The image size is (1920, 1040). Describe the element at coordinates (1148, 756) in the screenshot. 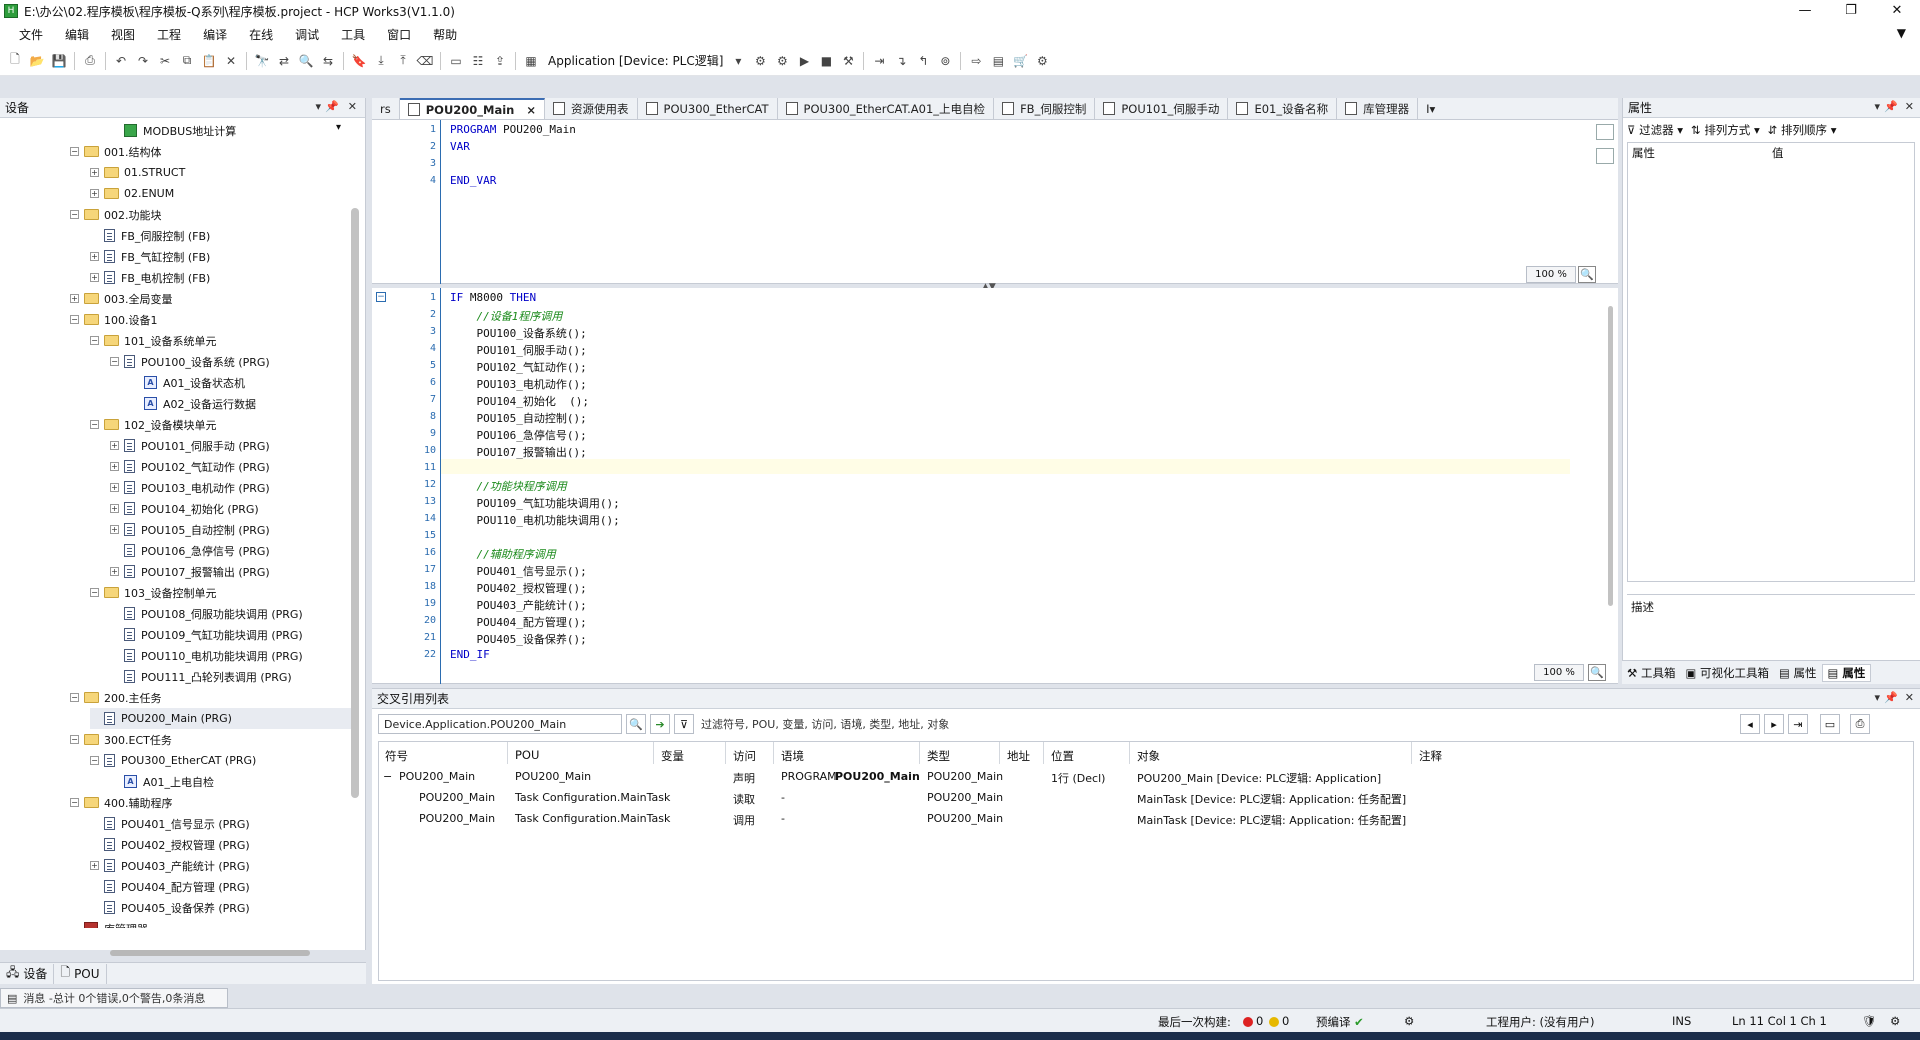

I see `xref-column-header: 对象` at that location.